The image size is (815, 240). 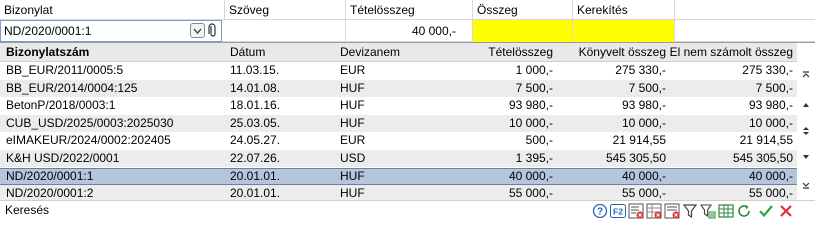 What do you see at coordinates (539, 140) in the screenshot?
I see `cell-tetelosszeg: 500,-` at bounding box center [539, 140].